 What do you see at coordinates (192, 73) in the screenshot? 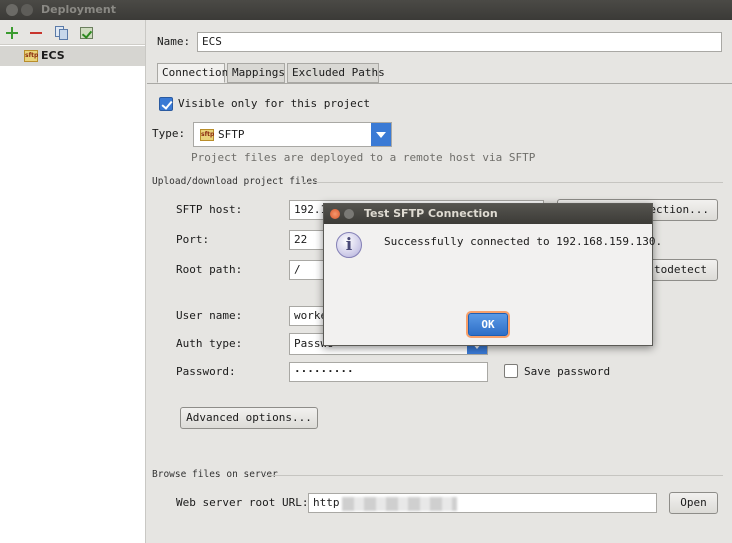
I see `tab-connection: Connection` at bounding box center [192, 73].